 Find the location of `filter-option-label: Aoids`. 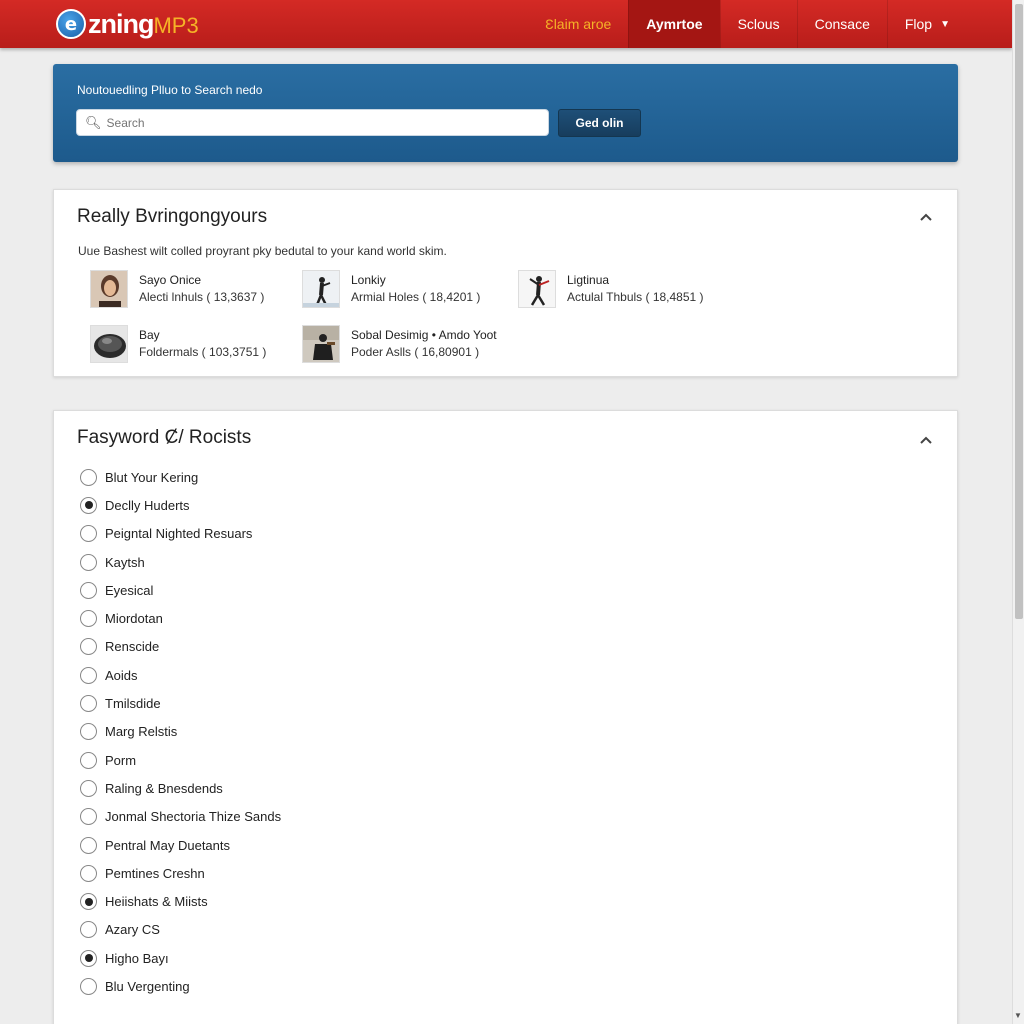

filter-option-label: Aoids is located at coordinates (121, 675).